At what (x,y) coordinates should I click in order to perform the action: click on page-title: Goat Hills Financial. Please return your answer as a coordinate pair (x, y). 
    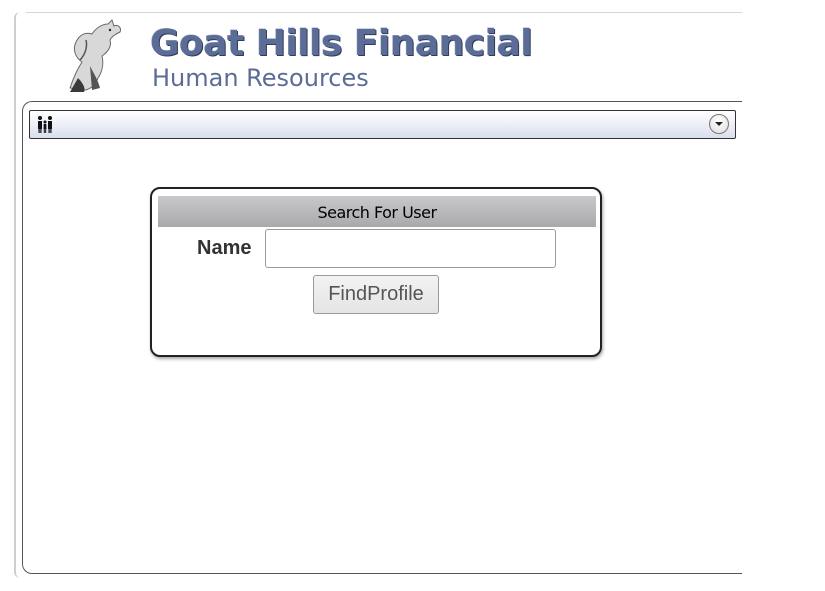
    Looking at the image, I should click on (341, 43).